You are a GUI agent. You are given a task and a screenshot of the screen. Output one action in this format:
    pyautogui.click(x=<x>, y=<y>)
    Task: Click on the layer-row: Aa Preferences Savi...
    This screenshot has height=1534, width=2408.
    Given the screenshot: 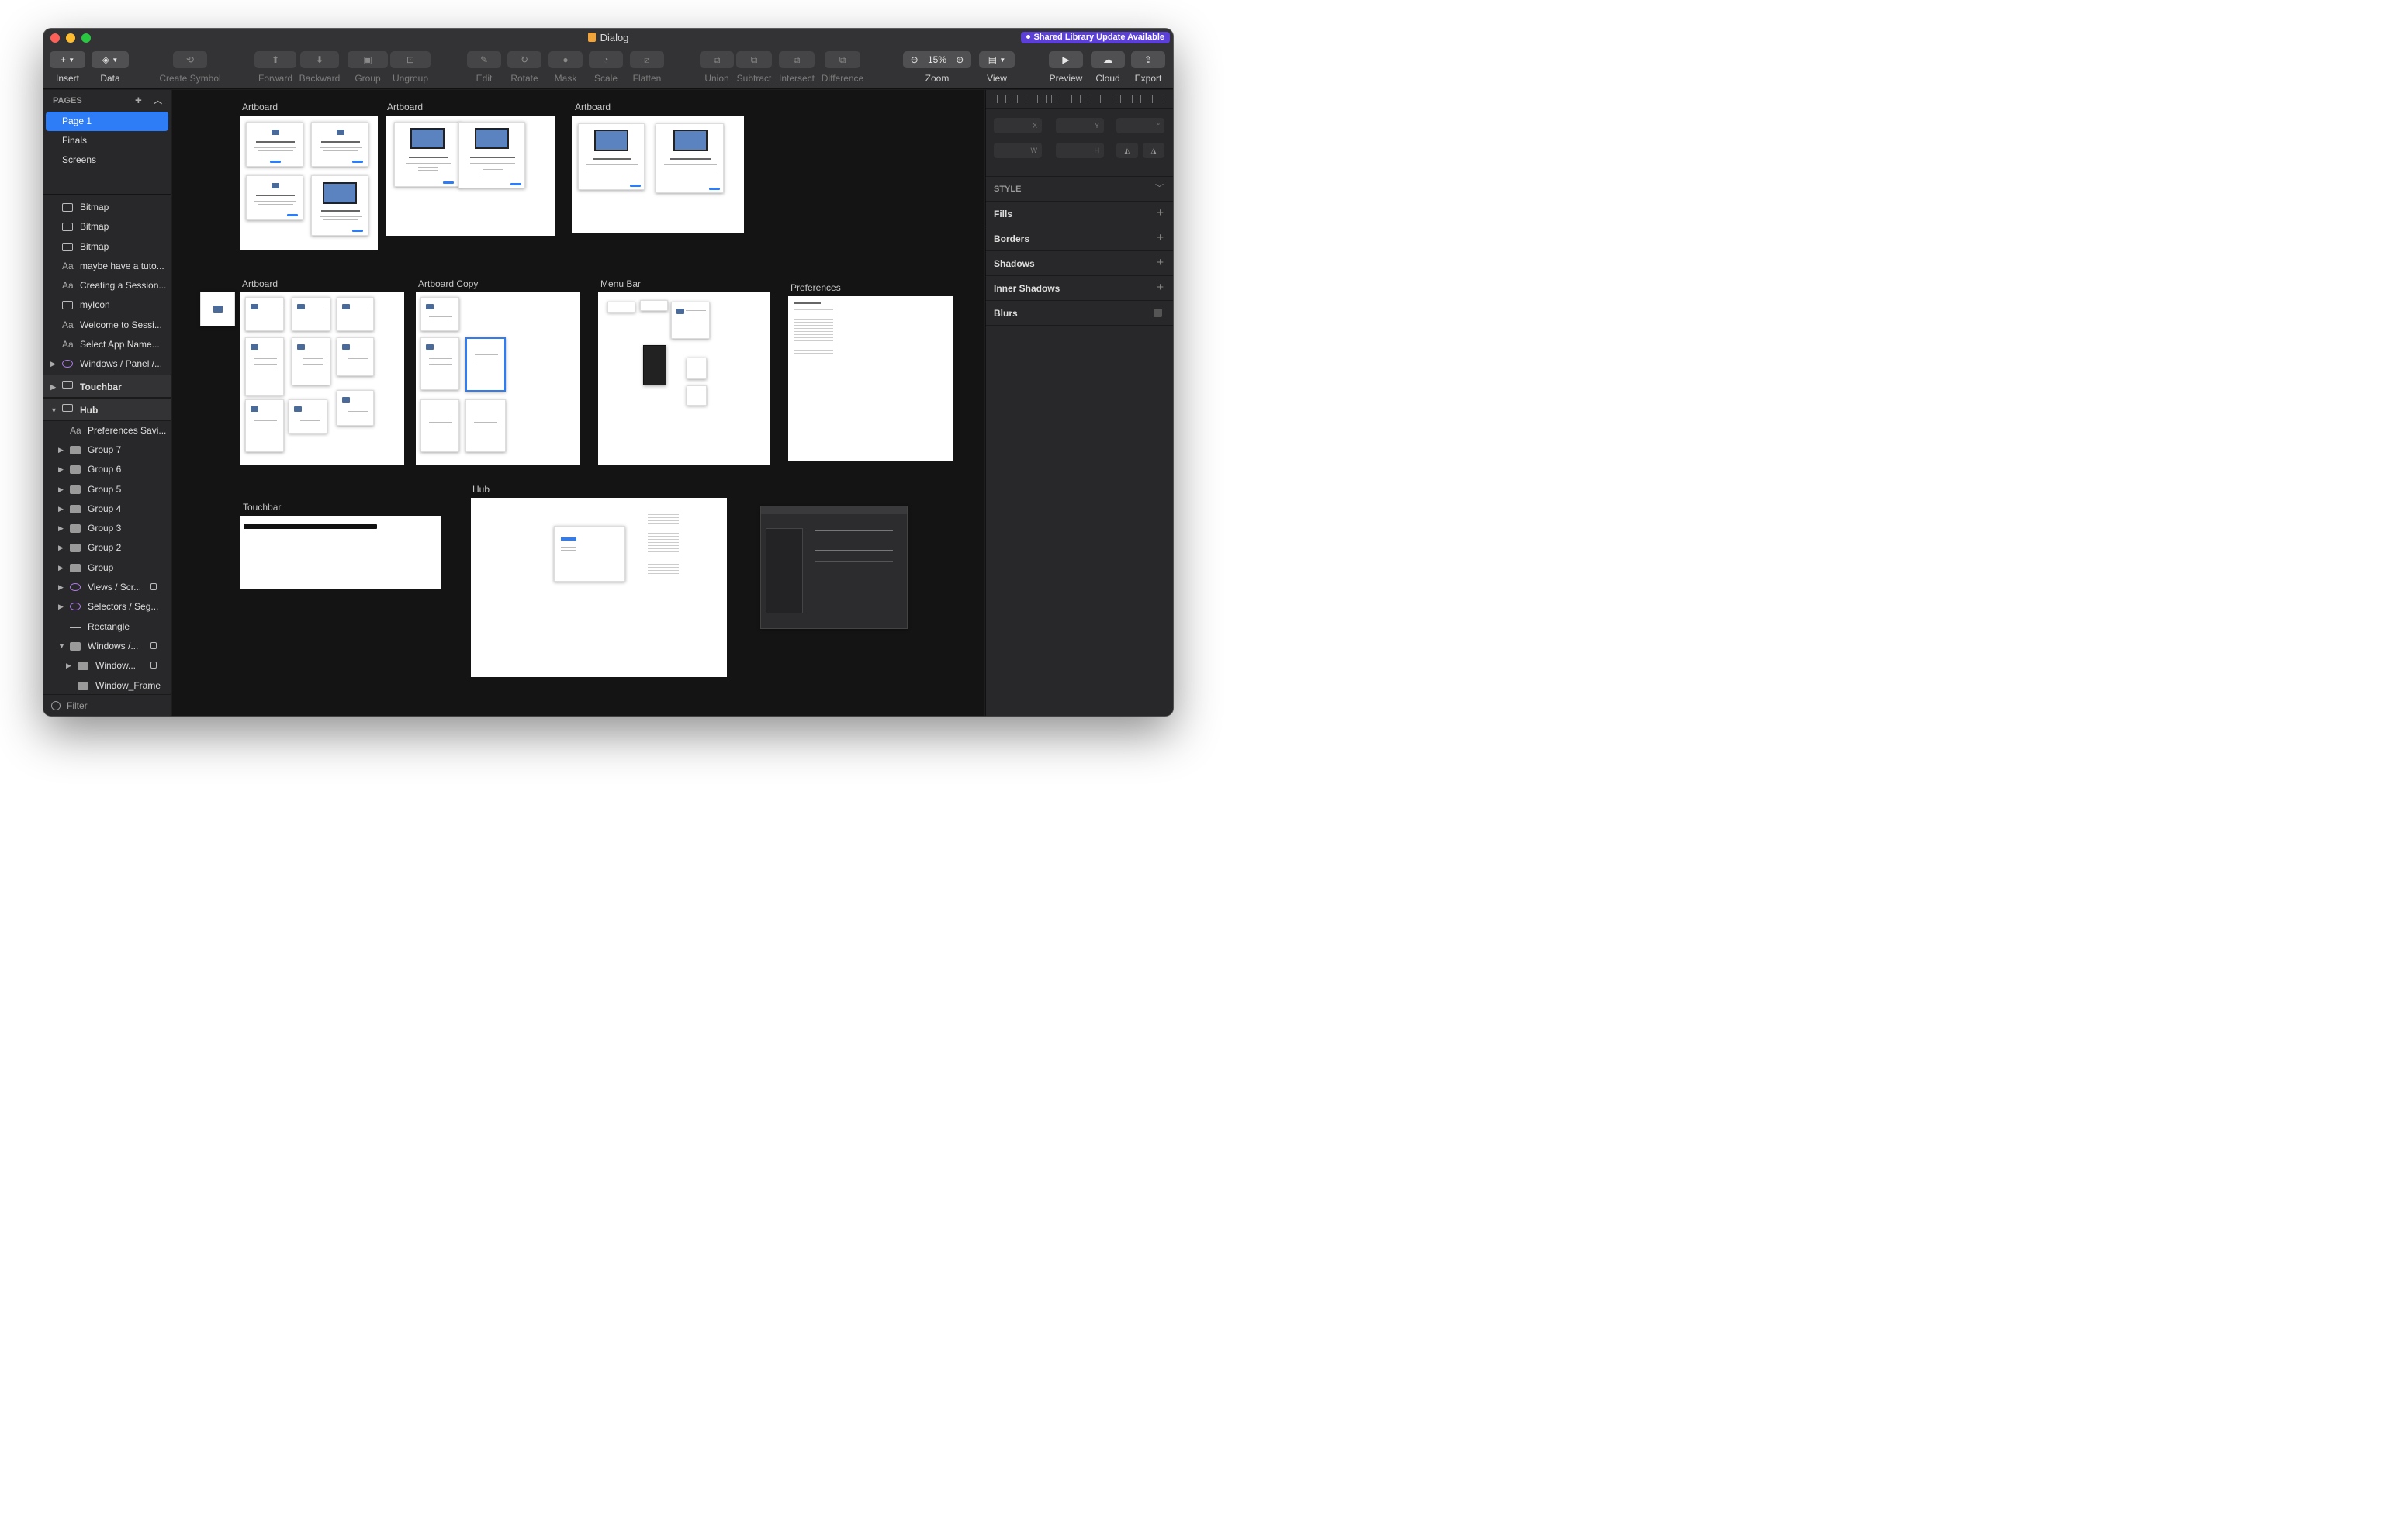 What is the action you would take?
    pyautogui.click(x=107, y=431)
    